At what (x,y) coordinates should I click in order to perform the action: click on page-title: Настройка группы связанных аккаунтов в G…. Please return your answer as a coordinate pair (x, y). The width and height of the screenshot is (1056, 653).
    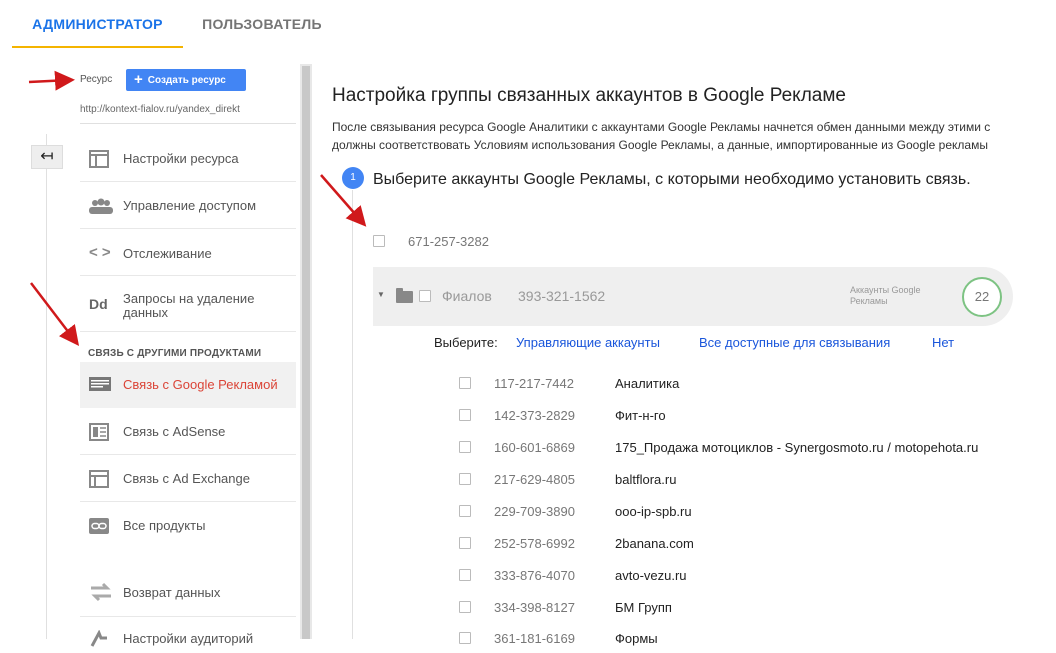
    Looking at the image, I should click on (589, 95).